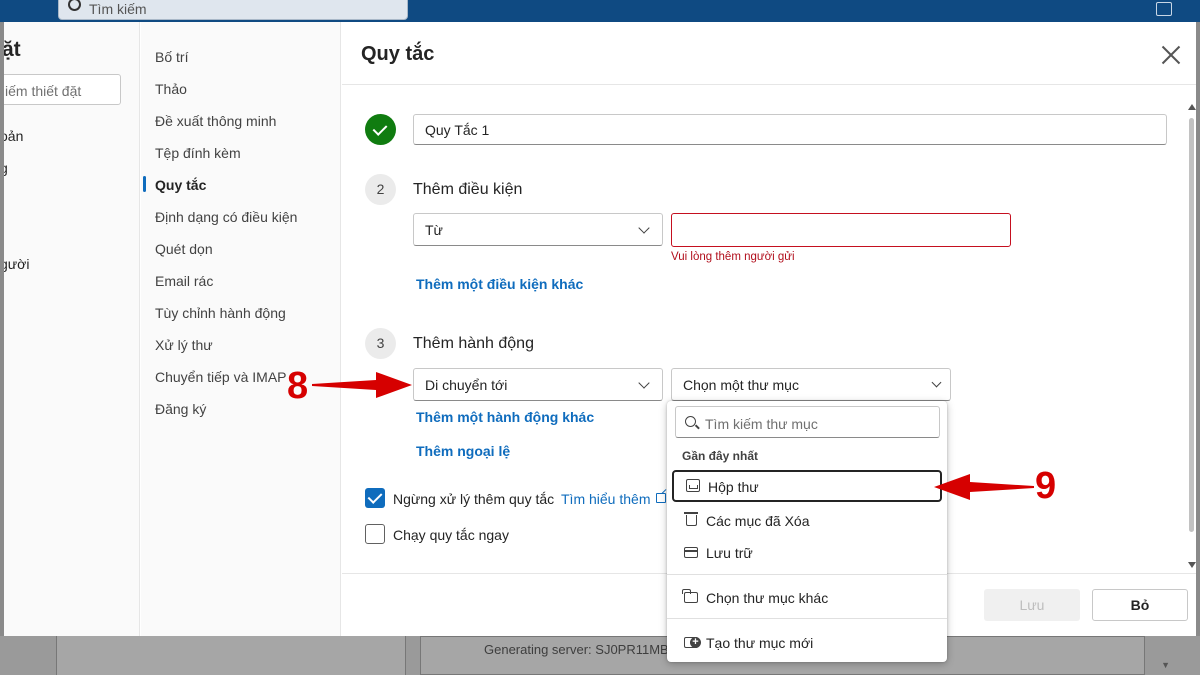 This screenshot has height=675, width=1200. Describe the element at coordinates (375, 534) in the screenshot. I see `run-now-checkbox` at that location.